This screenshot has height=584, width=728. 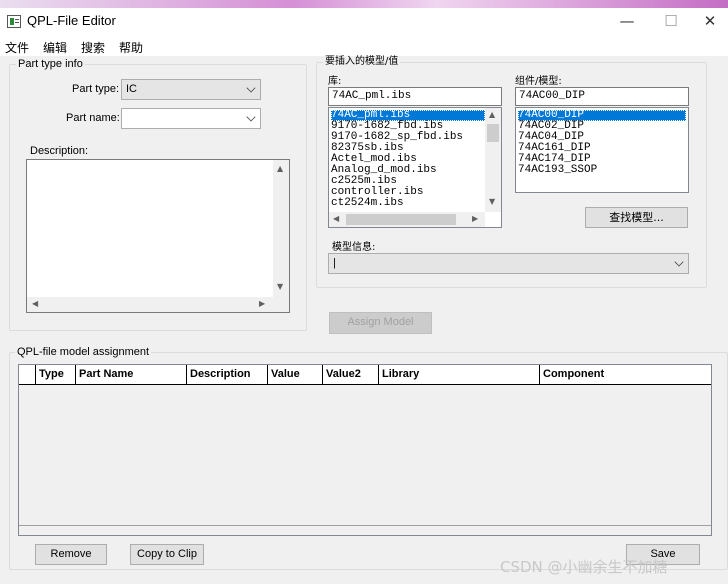 What do you see at coordinates (281, 304) in the screenshot?
I see `scroll-corner` at bounding box center [281, 304].